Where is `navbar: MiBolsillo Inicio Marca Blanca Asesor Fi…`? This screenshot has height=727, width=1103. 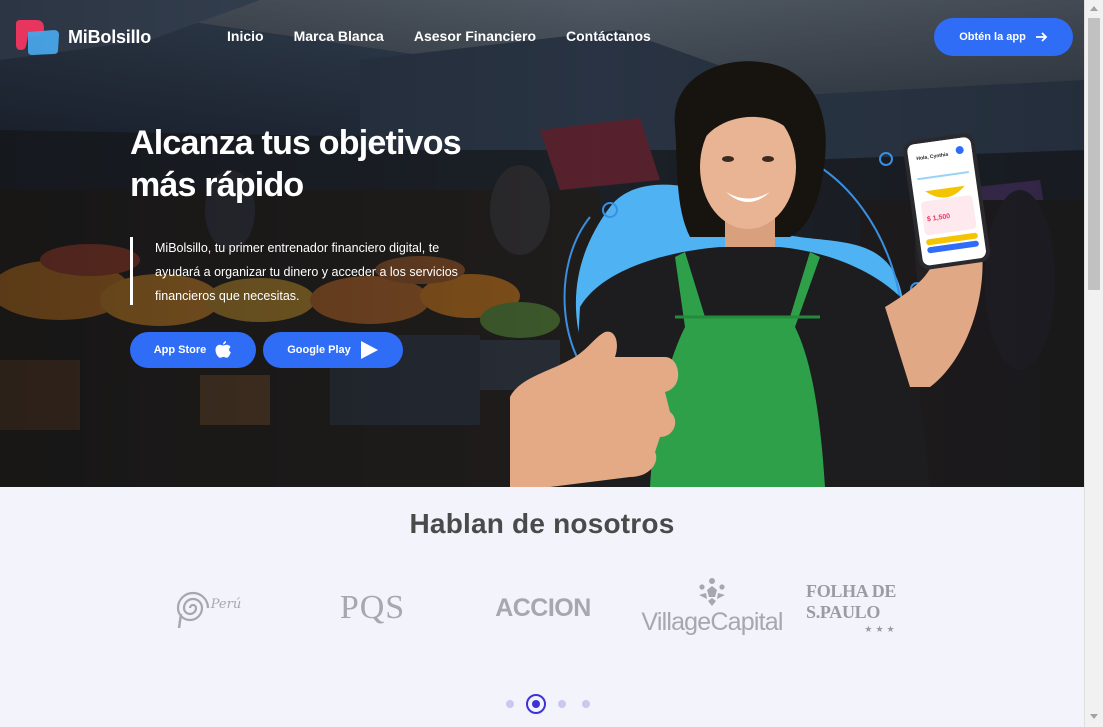 navbar: MiBolsillo Inicio Marca Blanca Asesor Fi… is located at coordinates (542, 36).